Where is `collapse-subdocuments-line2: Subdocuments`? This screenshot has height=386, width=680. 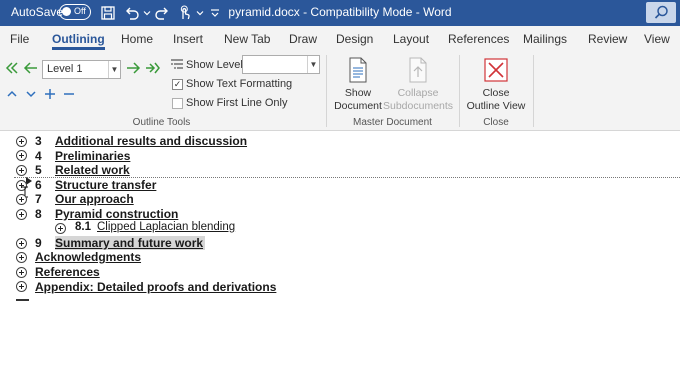 collapse-subdocuments-line2: Subdocuments is located at coordinates (418, 106).